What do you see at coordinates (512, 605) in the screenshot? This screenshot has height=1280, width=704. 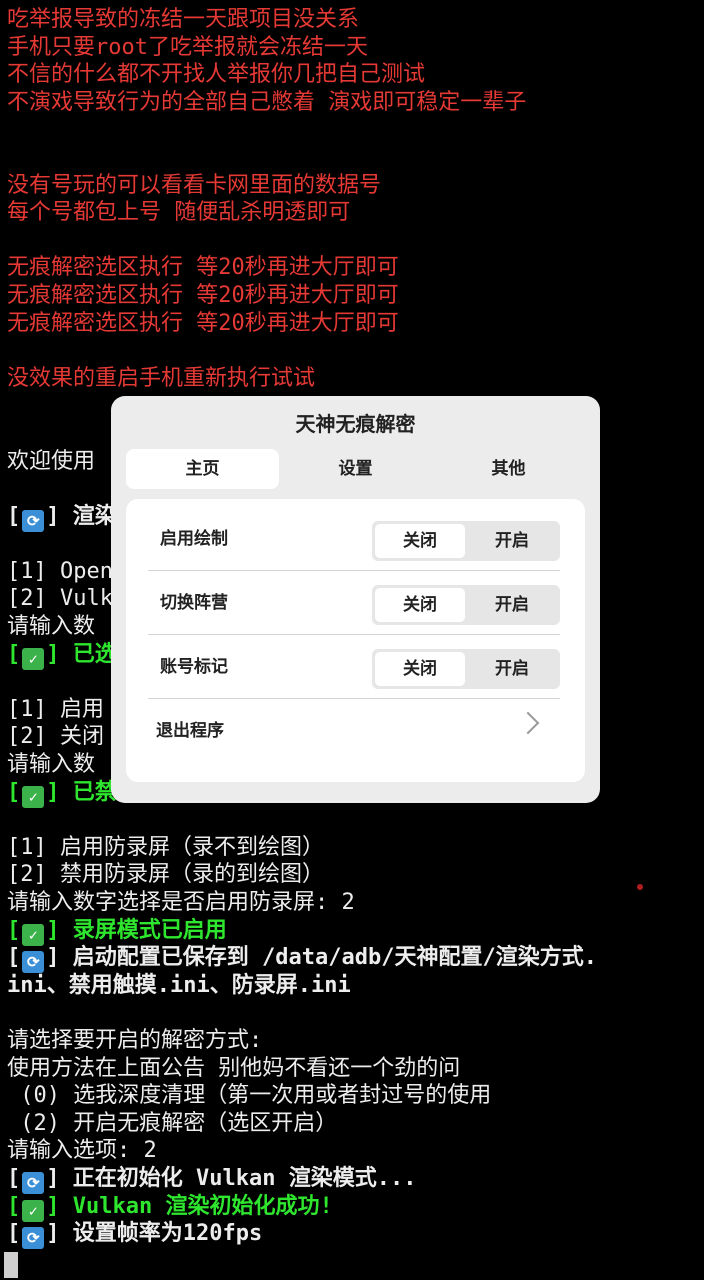 I see `faction-on-button: 开启` at bounding box center [512, 605].